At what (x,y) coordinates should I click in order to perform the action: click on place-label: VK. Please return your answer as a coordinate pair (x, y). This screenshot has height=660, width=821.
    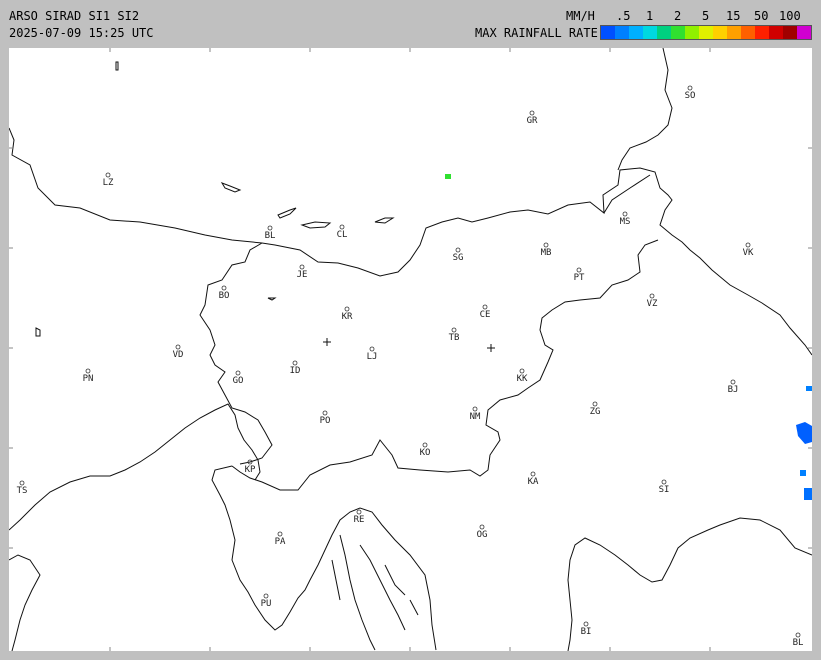
    Looking at the image, I should click on (748, 253).